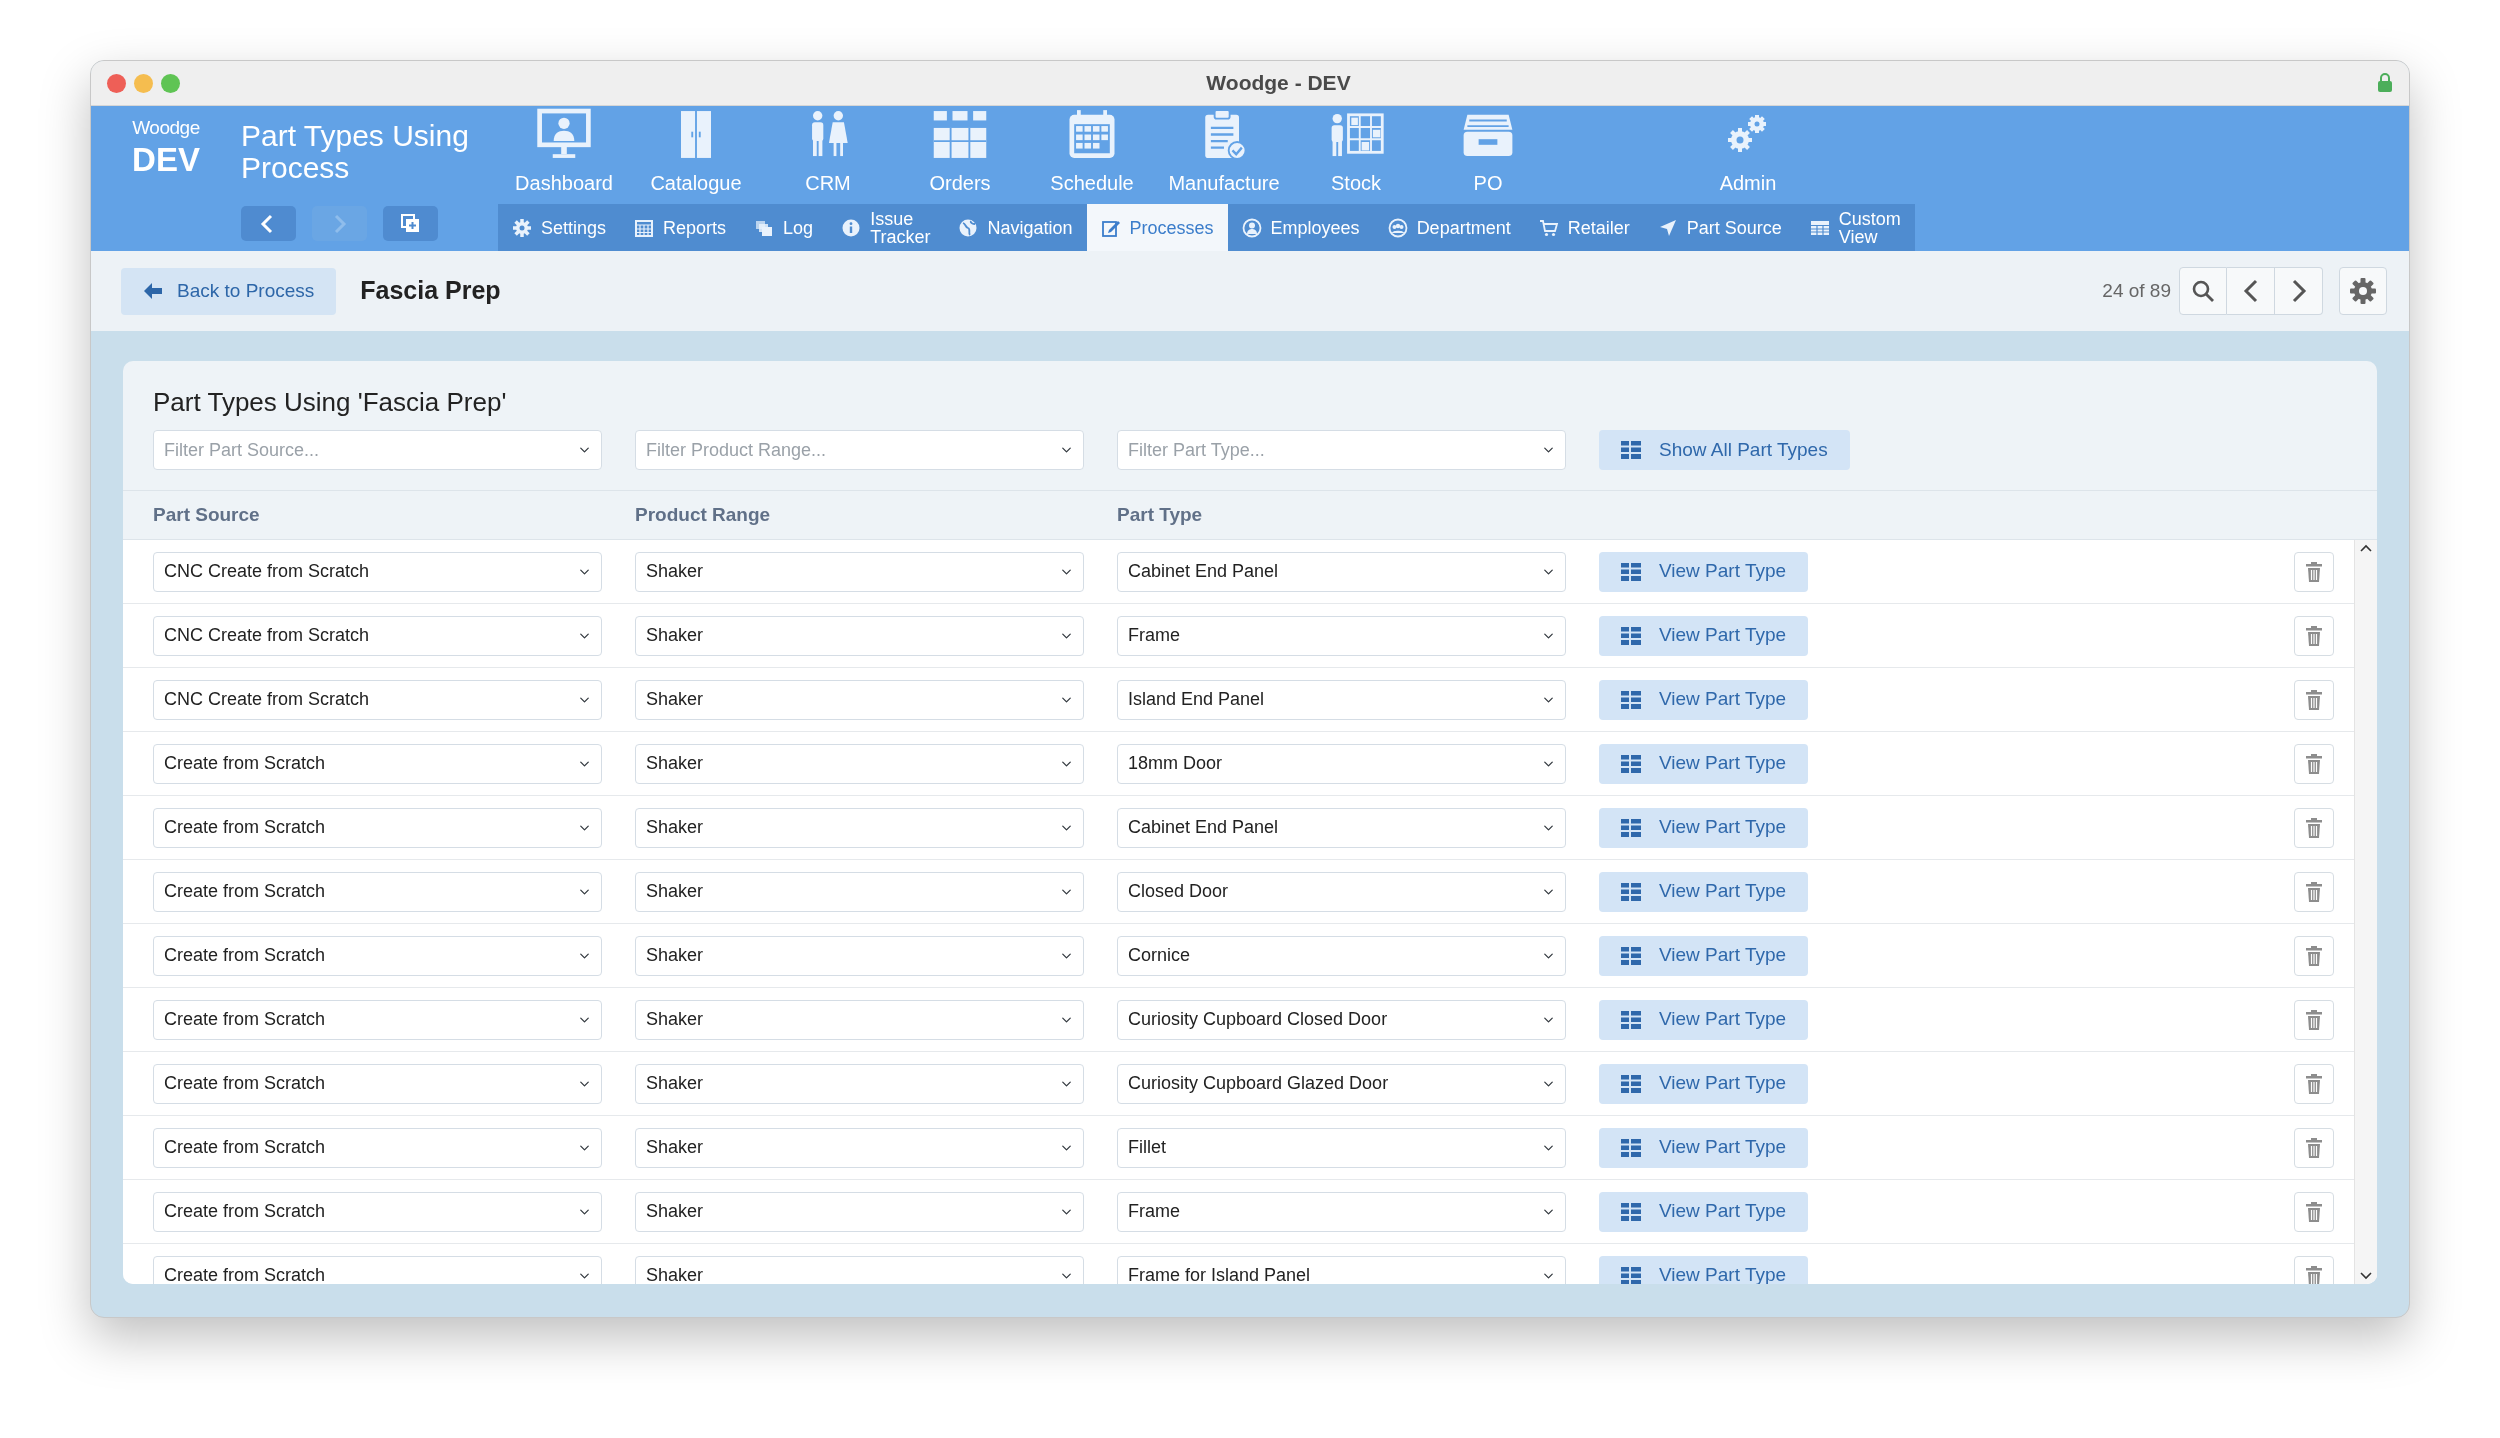 The image size is (2500, 1438). I want to click on scrollbar, so click(2365, 912).